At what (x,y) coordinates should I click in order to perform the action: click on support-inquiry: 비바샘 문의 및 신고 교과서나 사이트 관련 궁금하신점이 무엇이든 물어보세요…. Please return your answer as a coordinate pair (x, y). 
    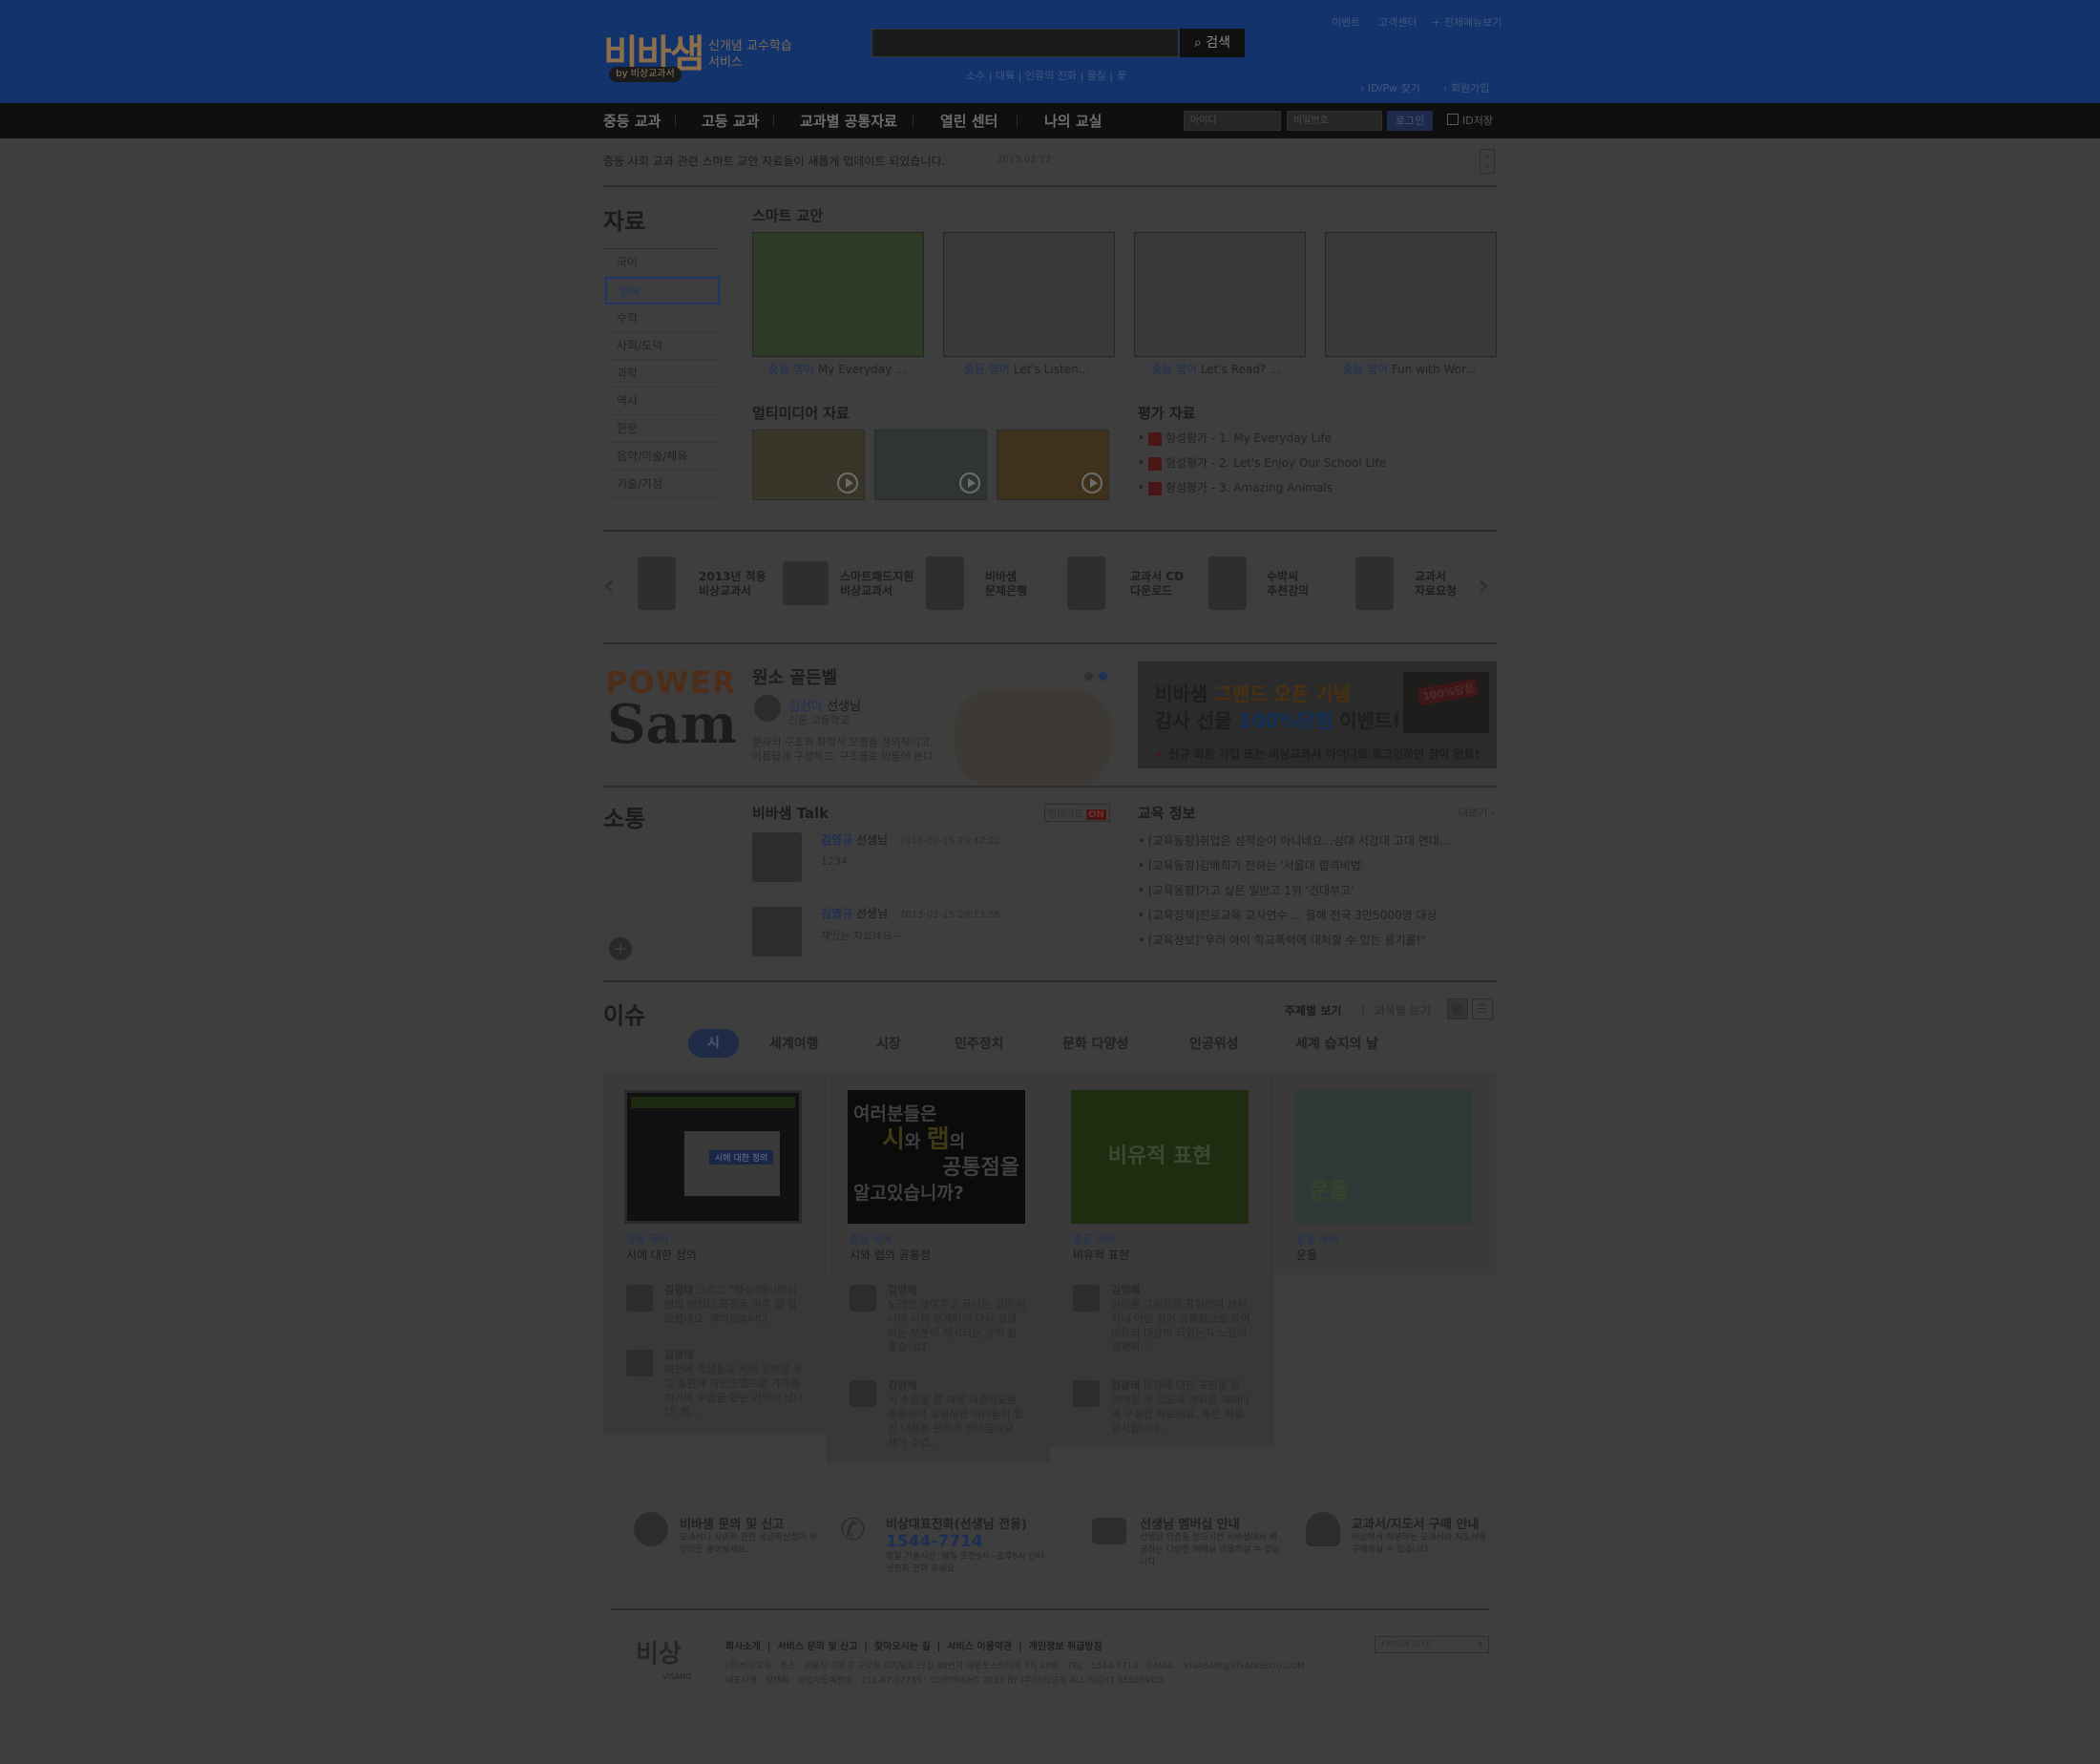
    Looking at the image, I should click on (752, 1536).